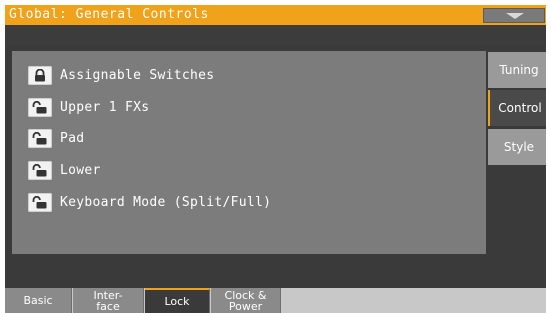  I want to click on lock-item-lower: Lower, so click(64, 170).